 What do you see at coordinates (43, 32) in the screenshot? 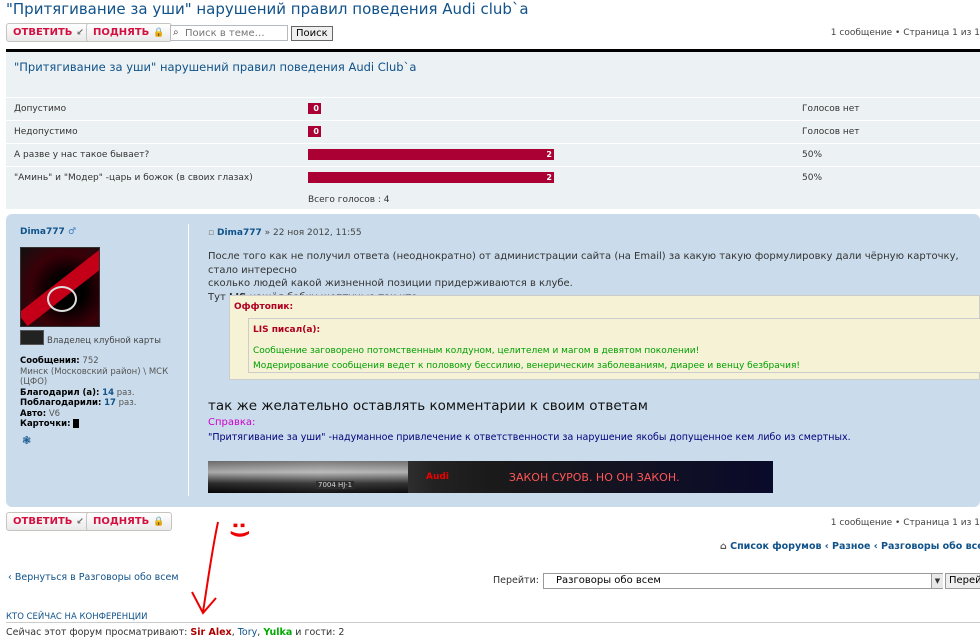
I see `reply-label: ОТВЕТИТЬ` at bounding box center [43, 32].